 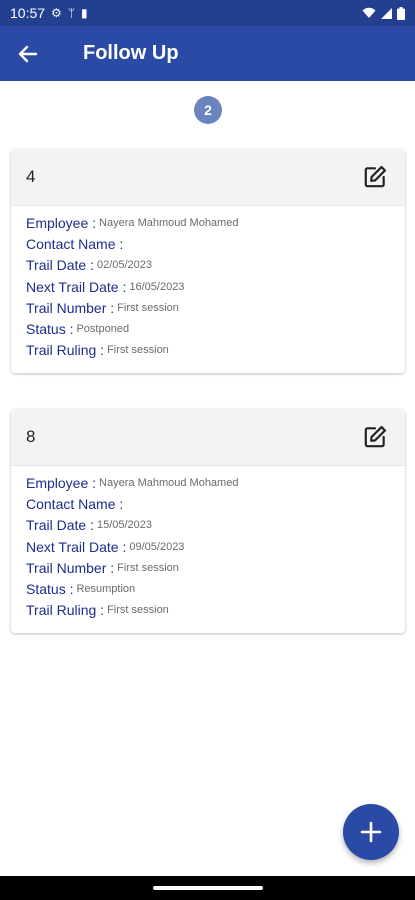 I want to click on status-value: Postponed, so click(x=103, y=329).